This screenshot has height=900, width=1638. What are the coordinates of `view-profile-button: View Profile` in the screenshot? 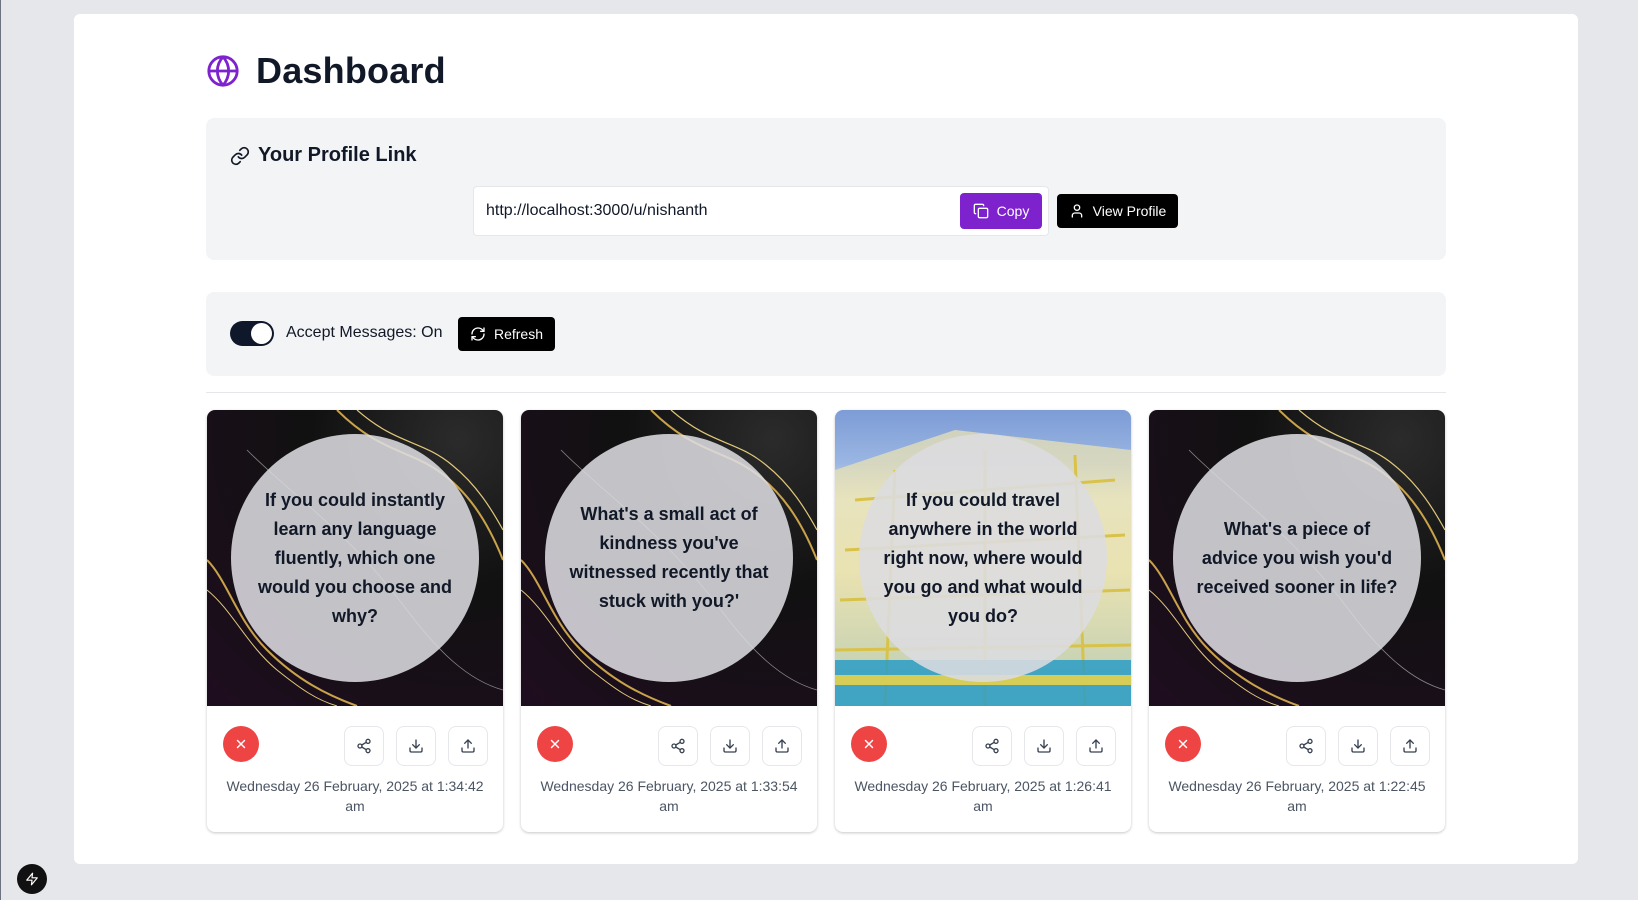 It's located at (1117, 211).